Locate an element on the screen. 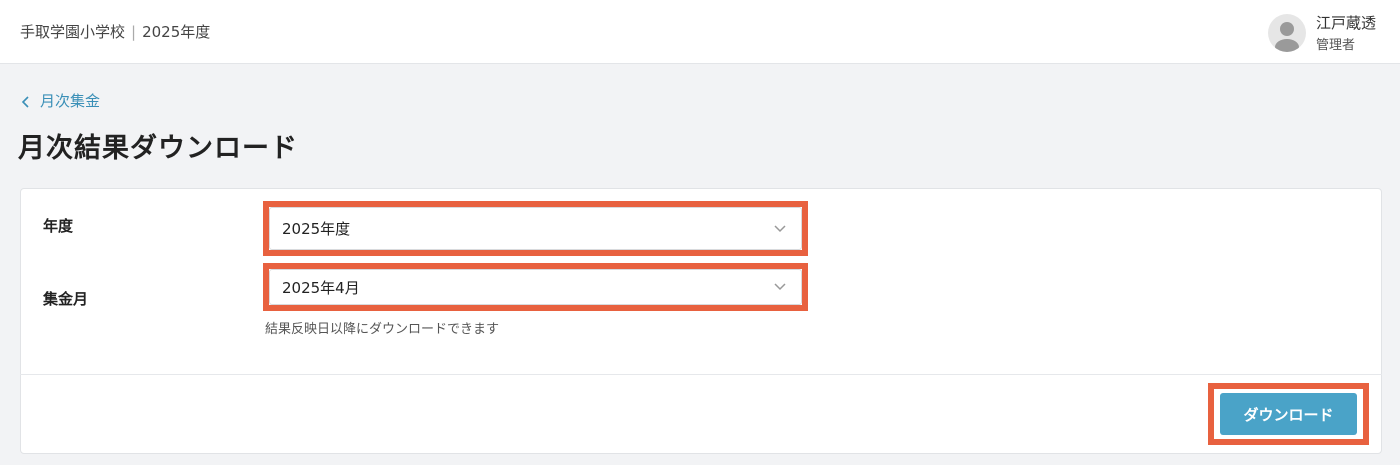 The height and width of the screenshot is (465, 1400). school-title: 手取学園小学校 | 2025年度 is located at coordinates (115, 31).